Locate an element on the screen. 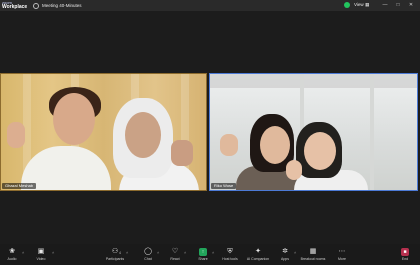 The height and width of the screenshot is (265, 420). meeting-info: Meeting 40-Minutes is located at coordinates (57, 5).